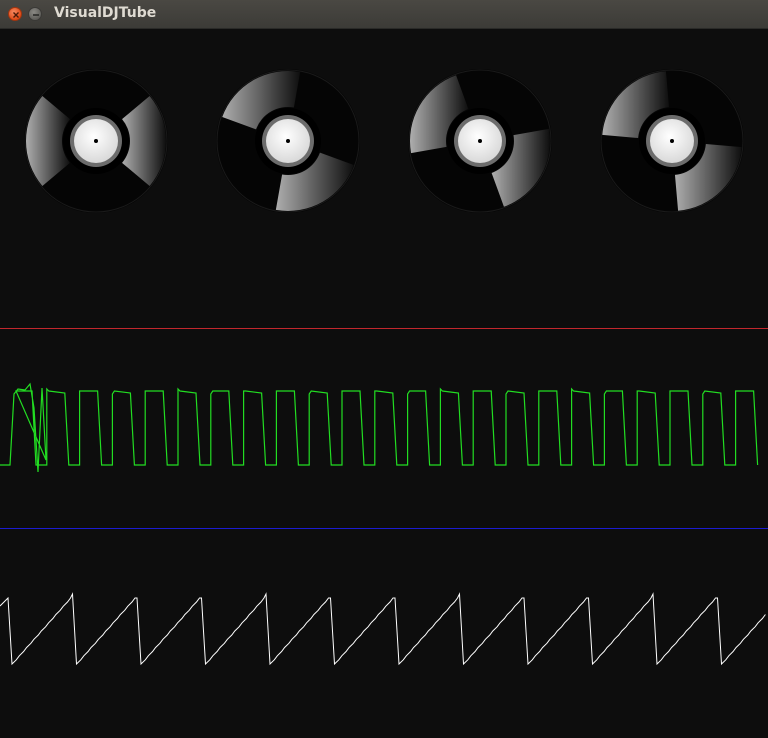 This screenshot has height=738, width=768. I want to click on minimize-button, so click(35, 14).